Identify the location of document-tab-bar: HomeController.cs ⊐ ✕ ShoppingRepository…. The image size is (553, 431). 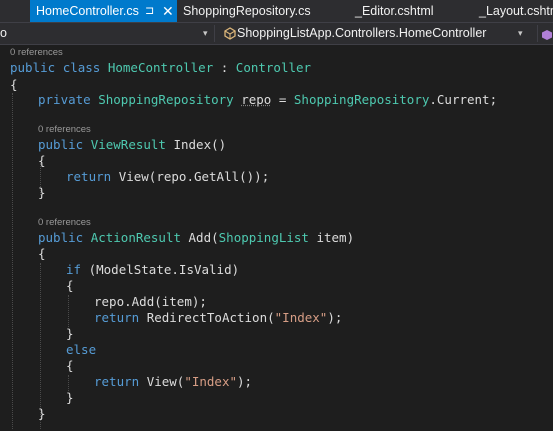
(276, 11).